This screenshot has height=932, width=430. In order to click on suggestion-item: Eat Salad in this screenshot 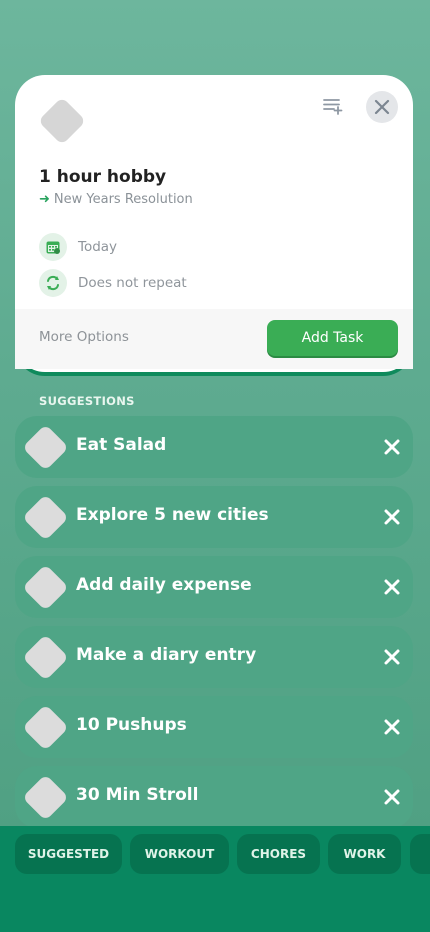, I will do `click(214, 447)`.